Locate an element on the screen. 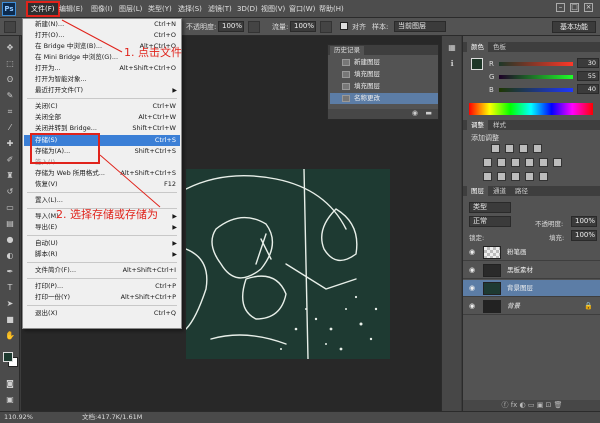 The height and width of the screenshot is (423, 600). menu-image: 图像(I) is located at coordinates (102, 9).